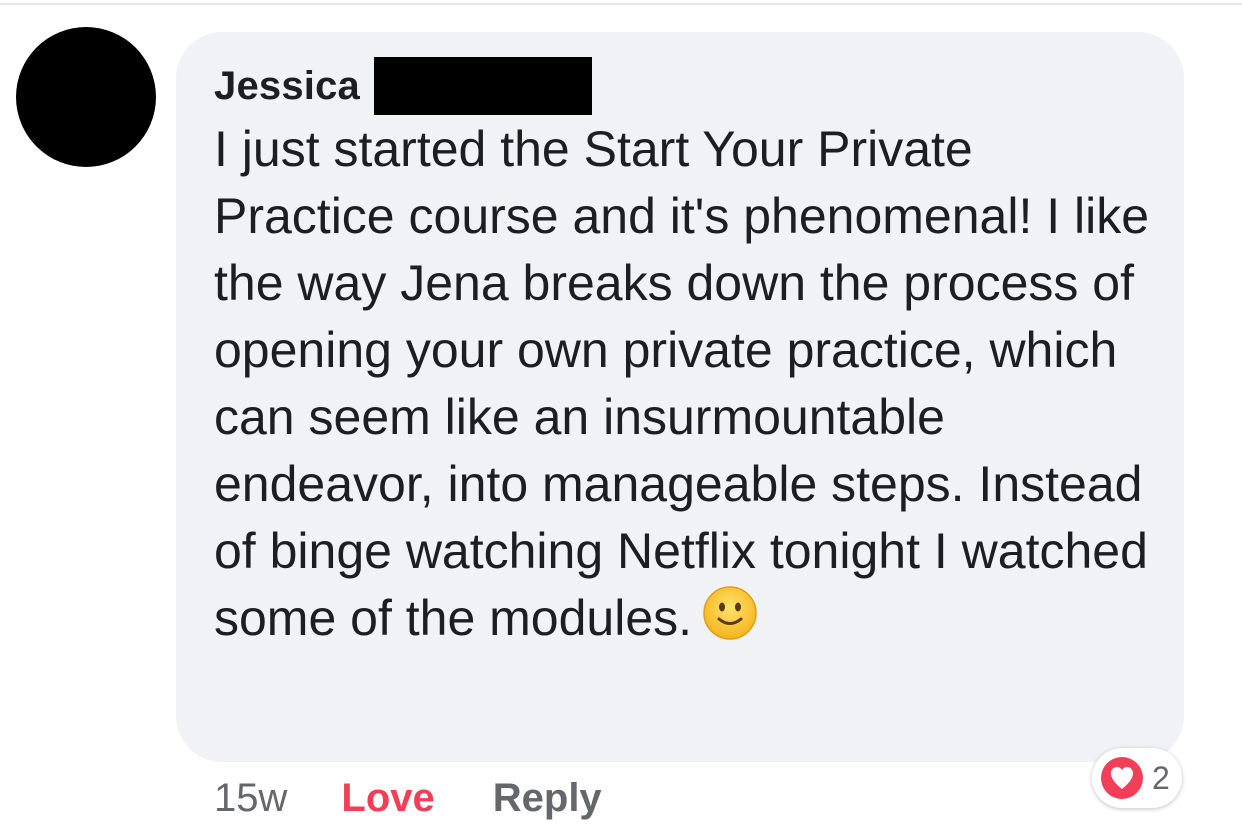 The image size is (1242, 834). I want to click on author-name: Jessica, so click(287, 86).